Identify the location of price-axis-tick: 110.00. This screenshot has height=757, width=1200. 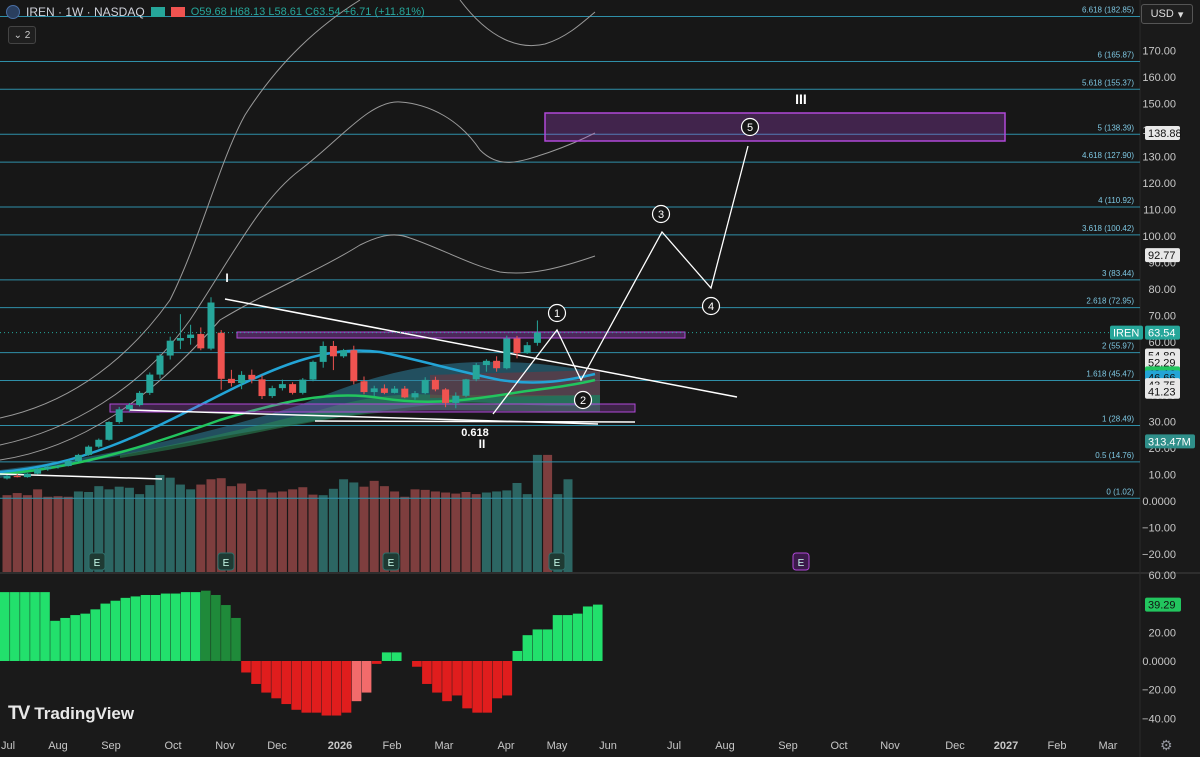
(1159, 211).